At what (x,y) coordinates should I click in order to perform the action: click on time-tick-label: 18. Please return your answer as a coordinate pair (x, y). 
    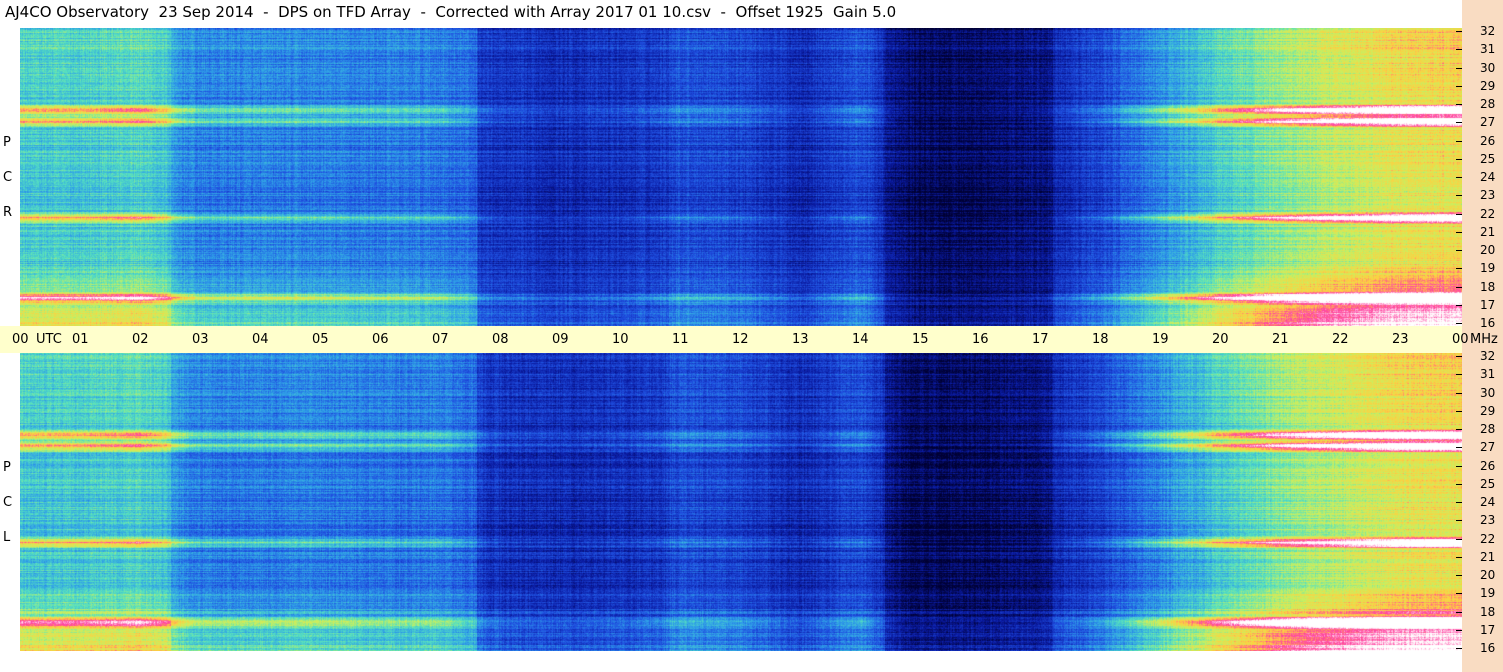
    Looking at the image, I should click on (1100, 339).